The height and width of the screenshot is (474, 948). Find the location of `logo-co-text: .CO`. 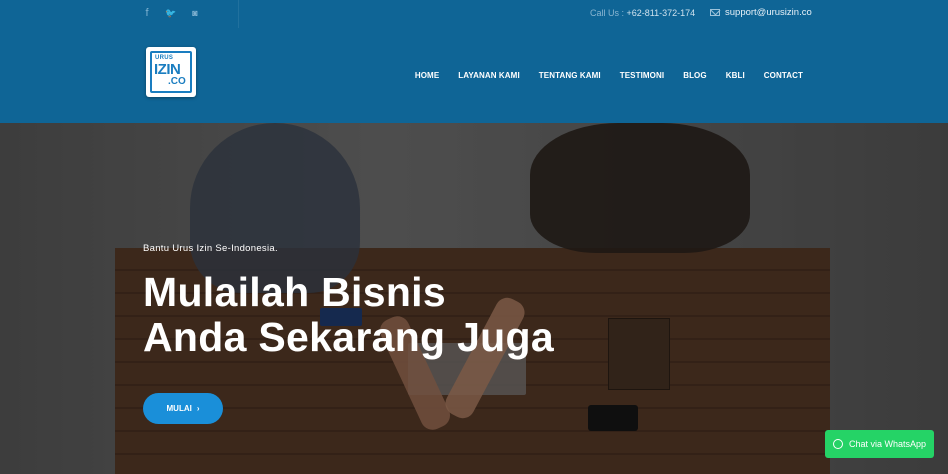

logo-co-text: .CO is located at coordinates (177, 81).